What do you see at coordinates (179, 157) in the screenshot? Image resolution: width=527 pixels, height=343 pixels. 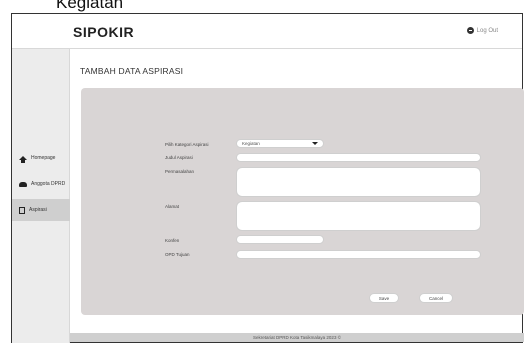 I see `judul-label: Judul Aspirasi` at bounding box center [179, 157].